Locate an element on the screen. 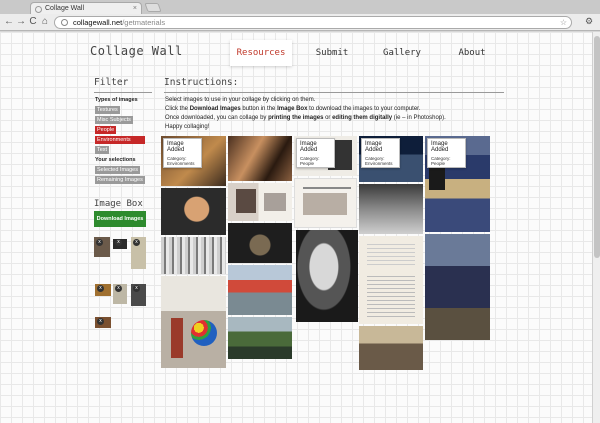  browser-toolbar: ← → C ⌂ collagewall.net/getmaterials ☆ ⚙ is located at coordinates (300, 22).